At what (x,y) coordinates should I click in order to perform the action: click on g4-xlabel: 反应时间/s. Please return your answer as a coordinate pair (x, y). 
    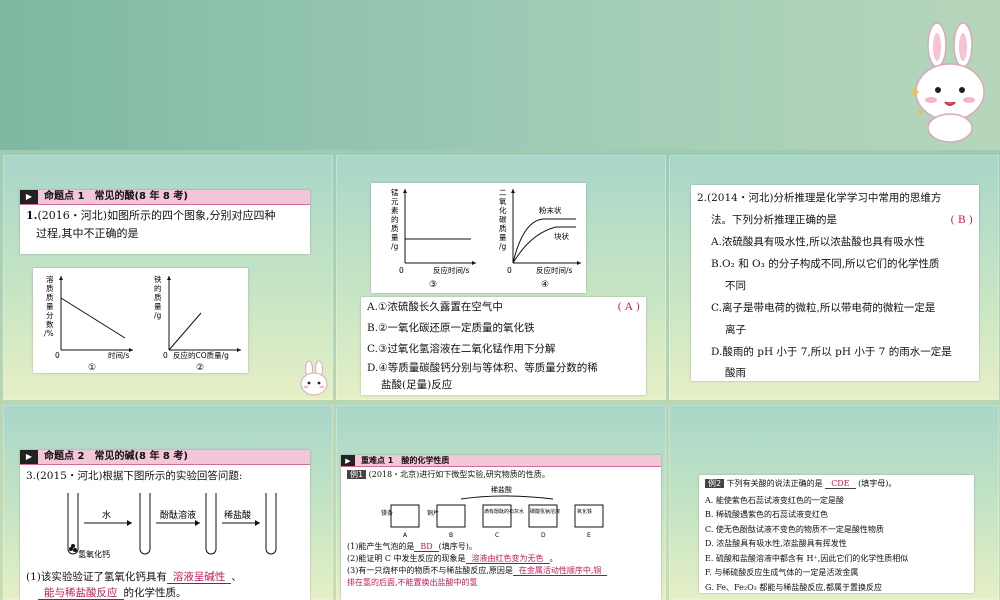
    Looking at the image, I should click on (554, 270).